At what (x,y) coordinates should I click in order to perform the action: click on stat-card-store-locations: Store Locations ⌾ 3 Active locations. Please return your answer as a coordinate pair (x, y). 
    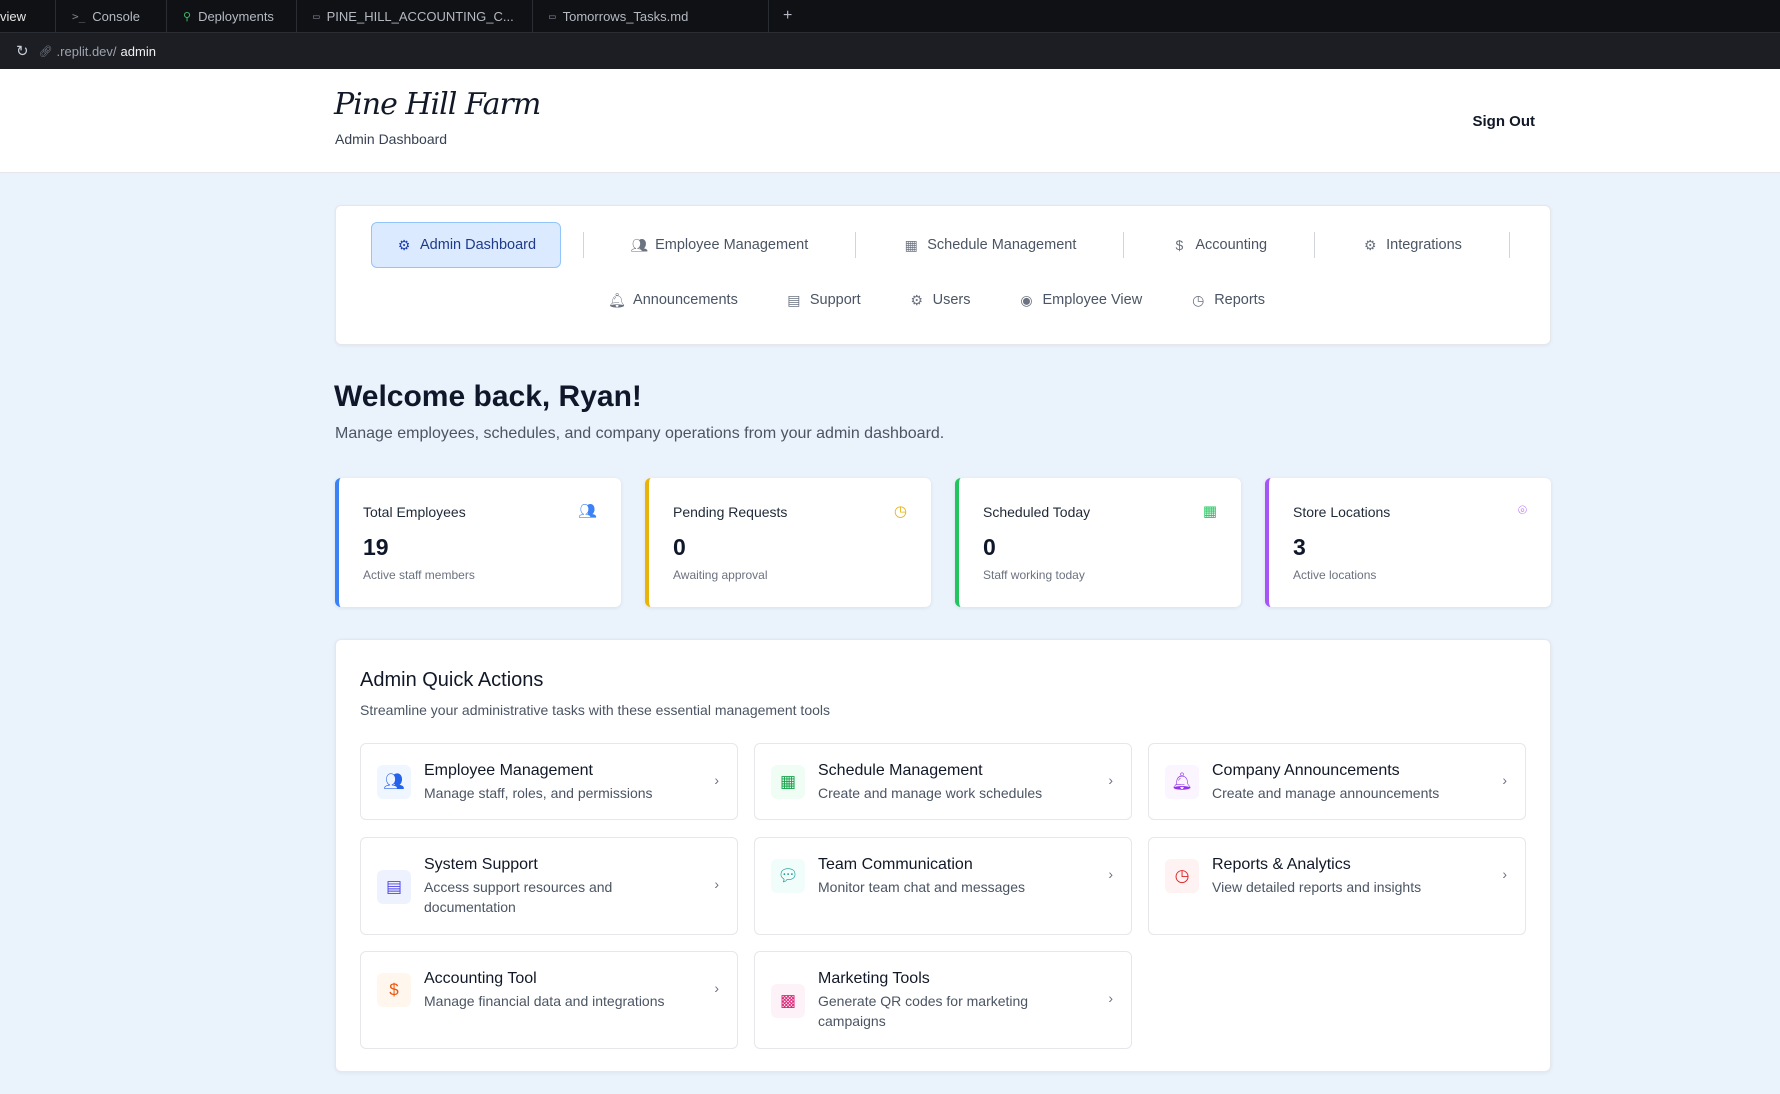
    Looking at the image, I should click on (1408, 542).